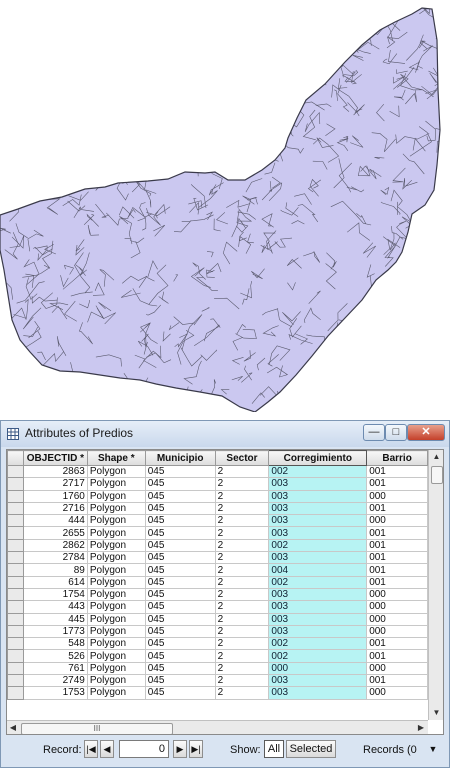  Describe the element at coordinates (217, 727) in the screenshot. I see `horizontal-scrollbar: ◀ III ▶` at that location.